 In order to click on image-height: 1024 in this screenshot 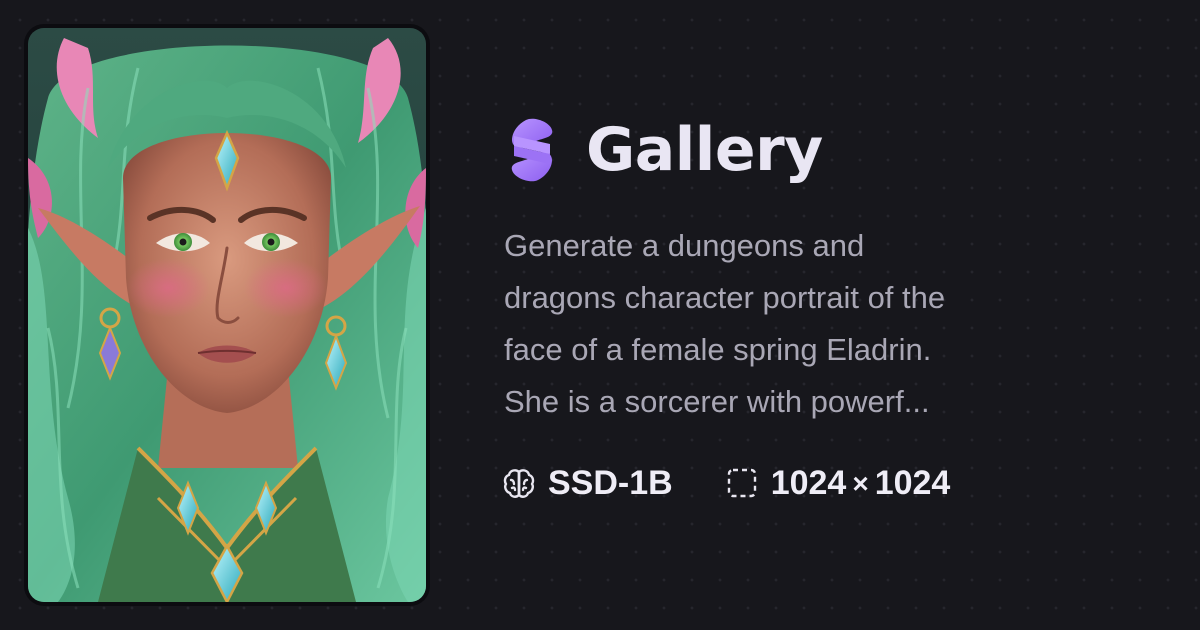, I will do `click(912, 483)`.